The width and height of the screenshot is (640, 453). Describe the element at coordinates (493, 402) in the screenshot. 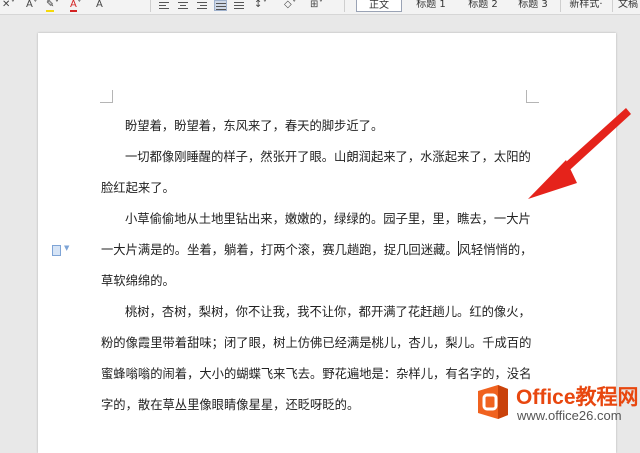

I see `office-logo-icon` at that location.